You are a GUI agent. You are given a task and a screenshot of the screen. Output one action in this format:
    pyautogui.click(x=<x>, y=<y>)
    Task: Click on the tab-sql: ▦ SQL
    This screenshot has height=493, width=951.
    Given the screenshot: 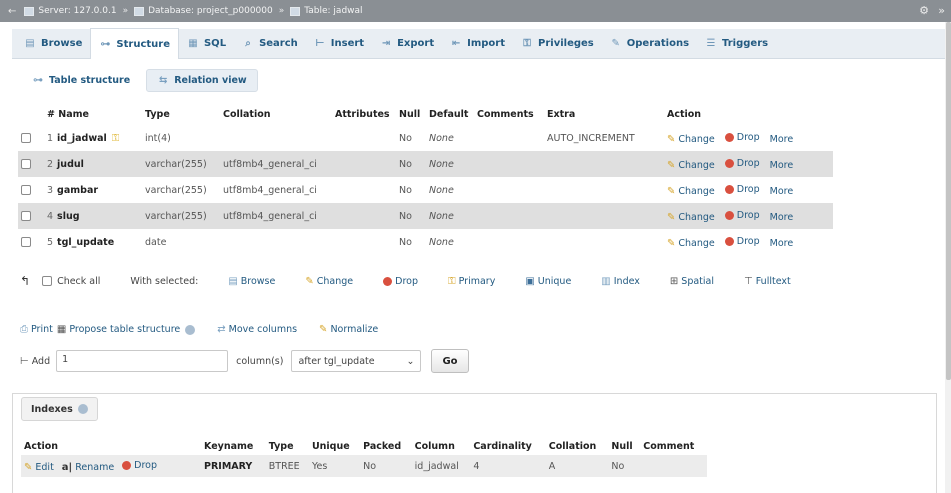 What is the action you would take?
    pyautogui.click(x=206, y=44)
    